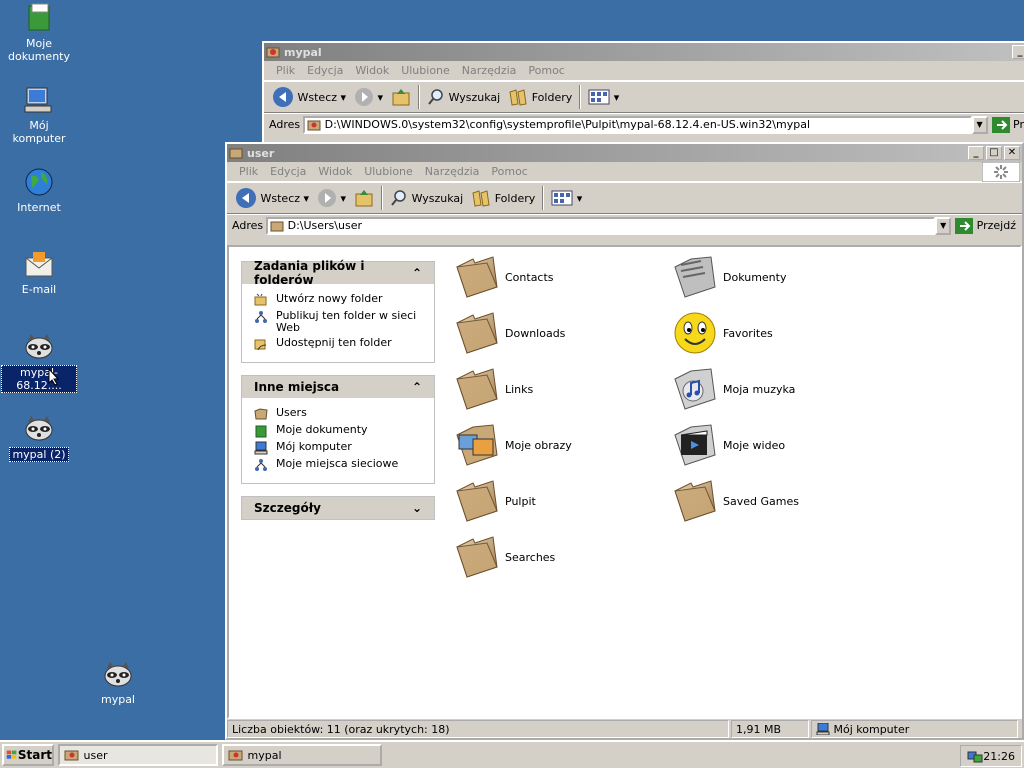 The height and width of the screenshot is (768, 1024). I want to click on folder-item-dokumenty: Dokumenty, so click(776, 277).